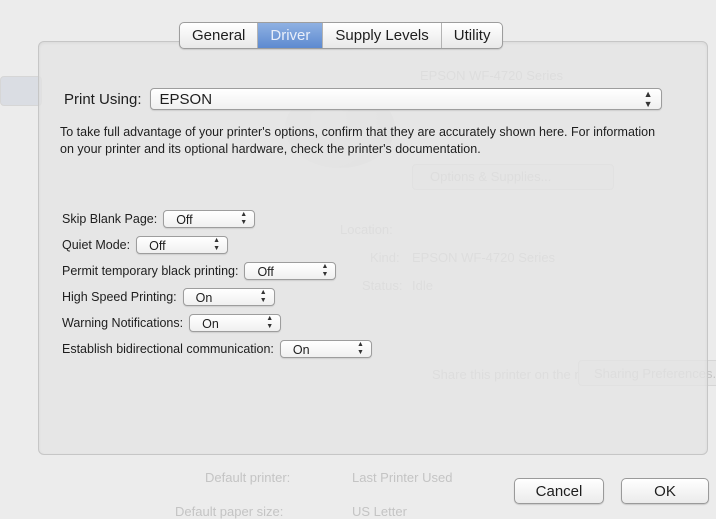  What do you see at coordinates (150, 271) in the screenshot?
I see `setting-label: Permit temporary black printing:` at bounding box center [150, 271].